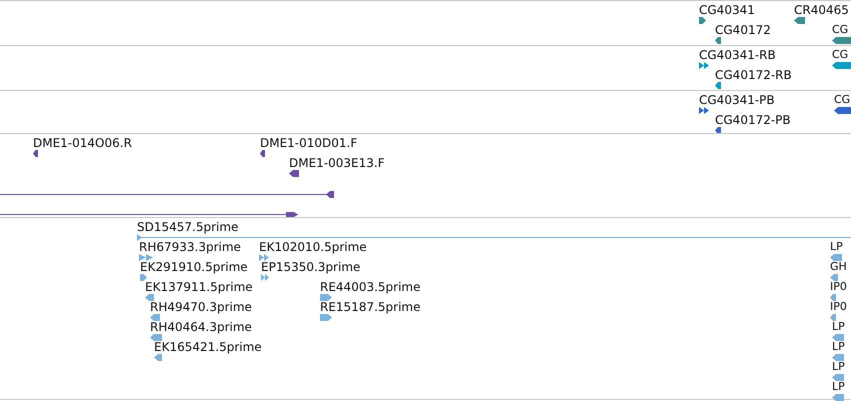  What do you see at coordinates (199, 287) in the screenshot?
I see `feature-label: EK137911.5prime` at bounding box center [199, 287].